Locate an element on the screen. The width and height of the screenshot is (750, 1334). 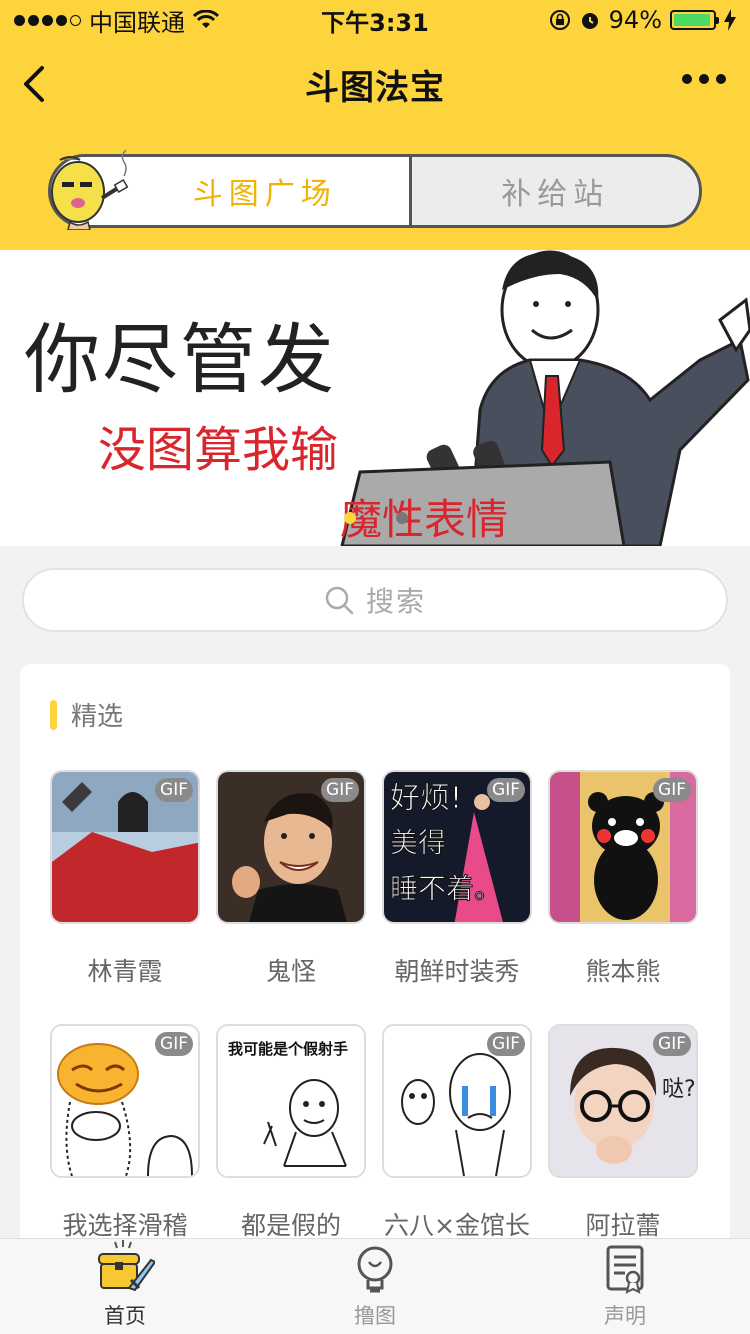
search-placeholder: 搜索 is located at coordinates (395, 601).